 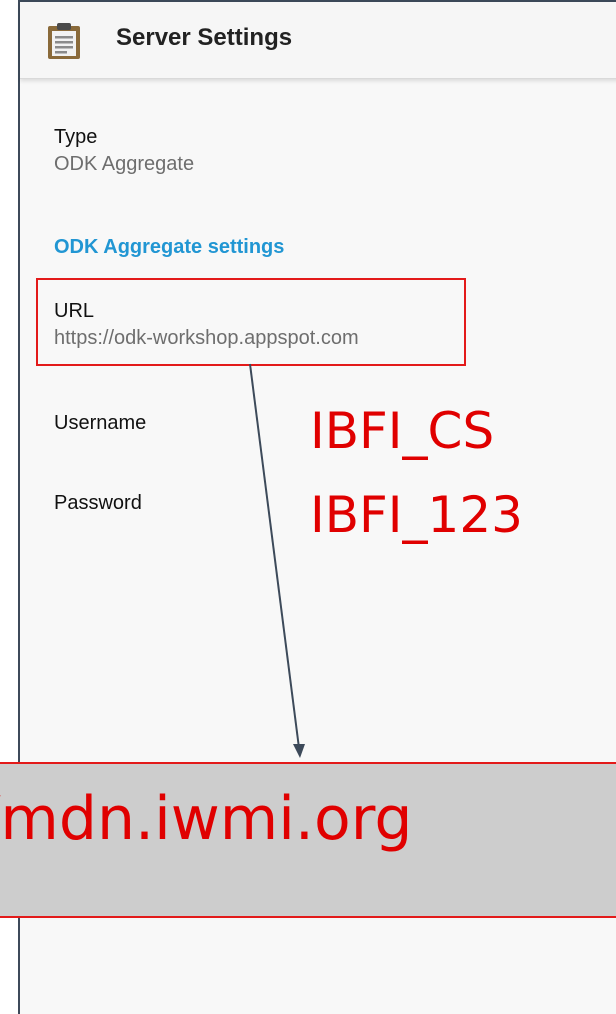 What do you see at coordinates (206, 819) in the screenshot?
I see `url-replacement-text: //mdn.iwmi.org` at bounding box center [206, 819].